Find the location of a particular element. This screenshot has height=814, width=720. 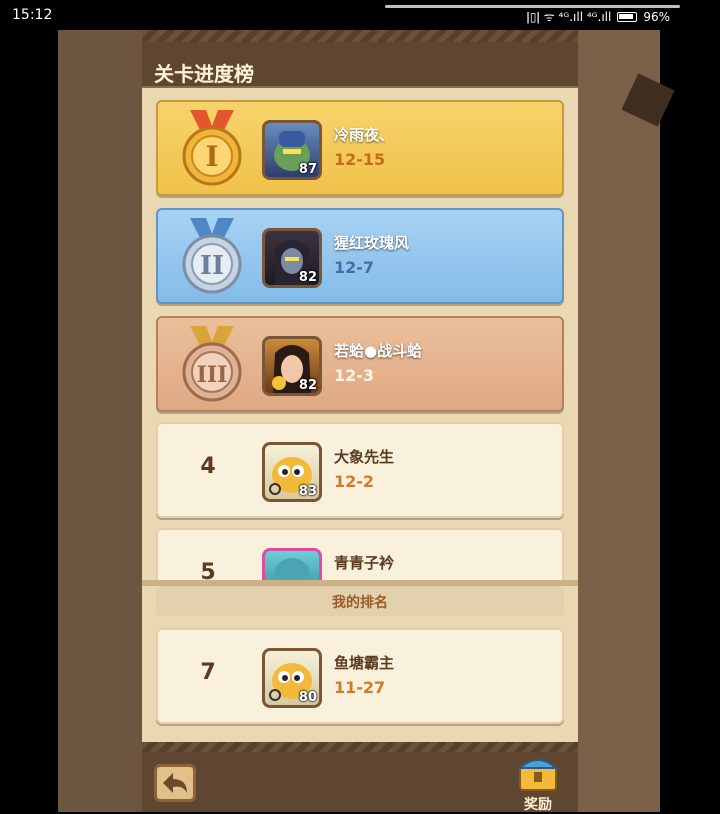

rank-number: 5 is located at coordinates (208, 570).